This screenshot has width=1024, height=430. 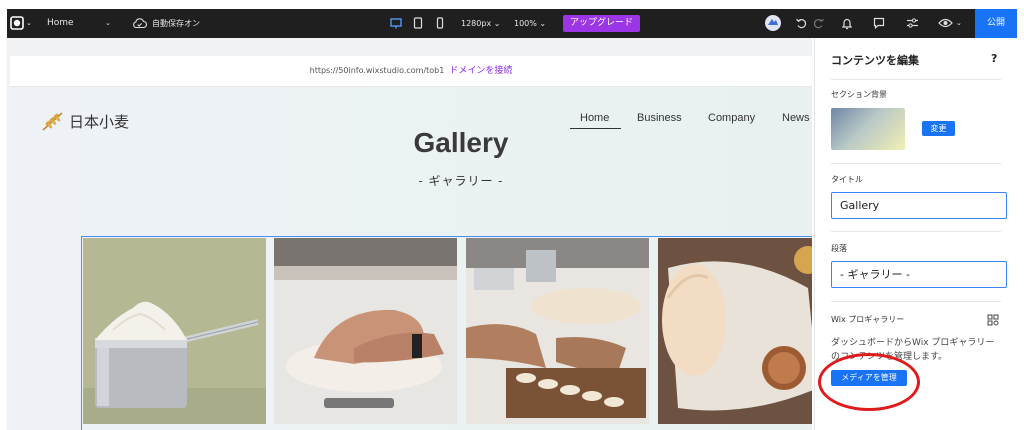 What do you see at coordinates (176, 23) in the screenshot?
I see `autosave-status: 自動保存オン` at bounding box center [176, 23].